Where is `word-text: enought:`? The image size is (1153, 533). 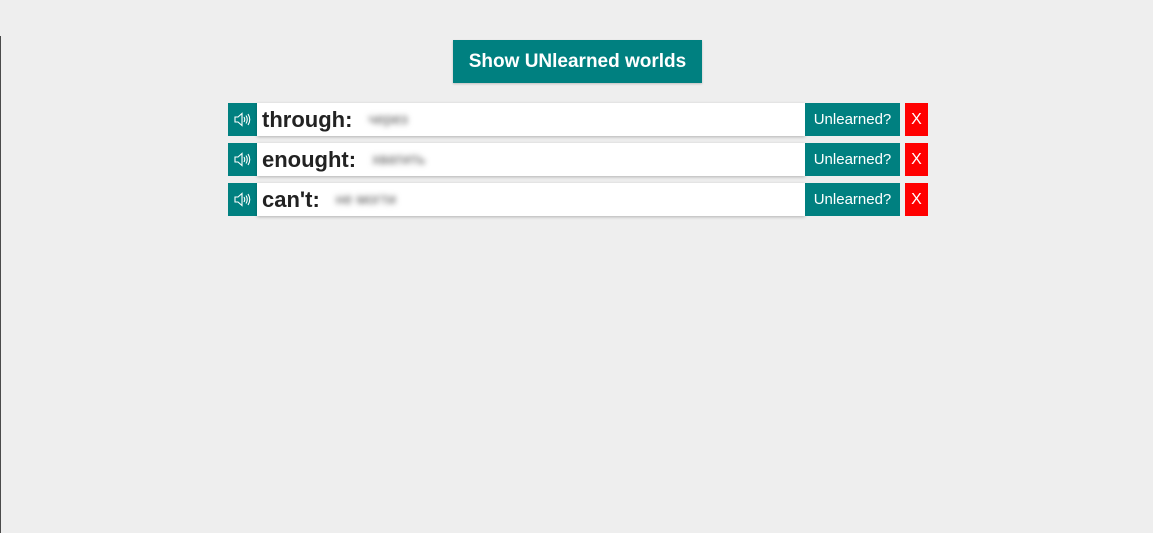 word-text: enought: is located at coordinates (309, 159).